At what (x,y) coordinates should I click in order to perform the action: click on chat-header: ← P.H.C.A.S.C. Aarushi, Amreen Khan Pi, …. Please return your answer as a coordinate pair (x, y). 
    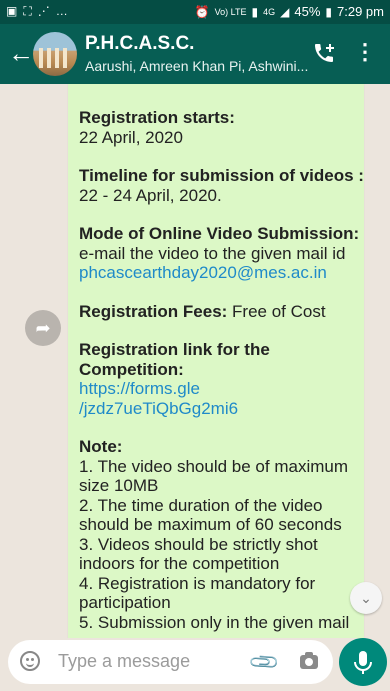
    Looking at the image, I should click on (195, 54).